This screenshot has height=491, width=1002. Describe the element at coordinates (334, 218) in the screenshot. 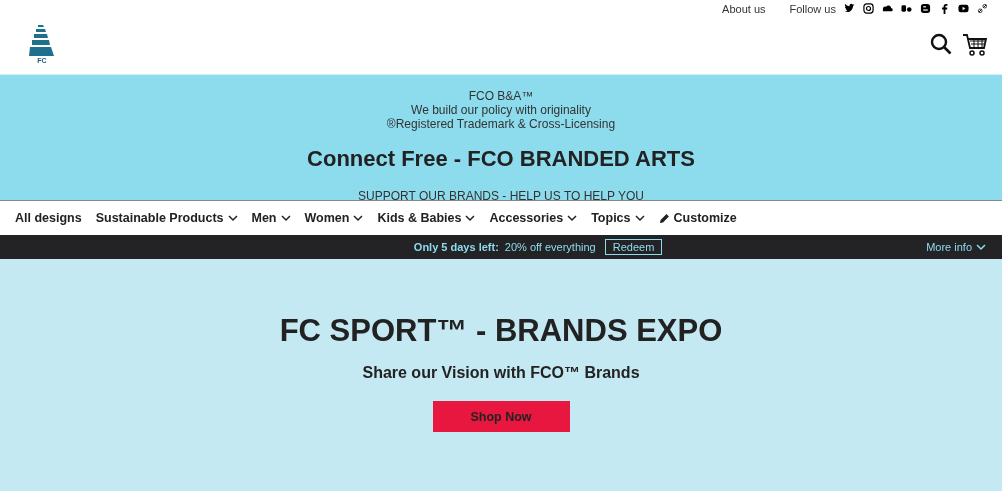

I see `nav-menu: Women` at that location.